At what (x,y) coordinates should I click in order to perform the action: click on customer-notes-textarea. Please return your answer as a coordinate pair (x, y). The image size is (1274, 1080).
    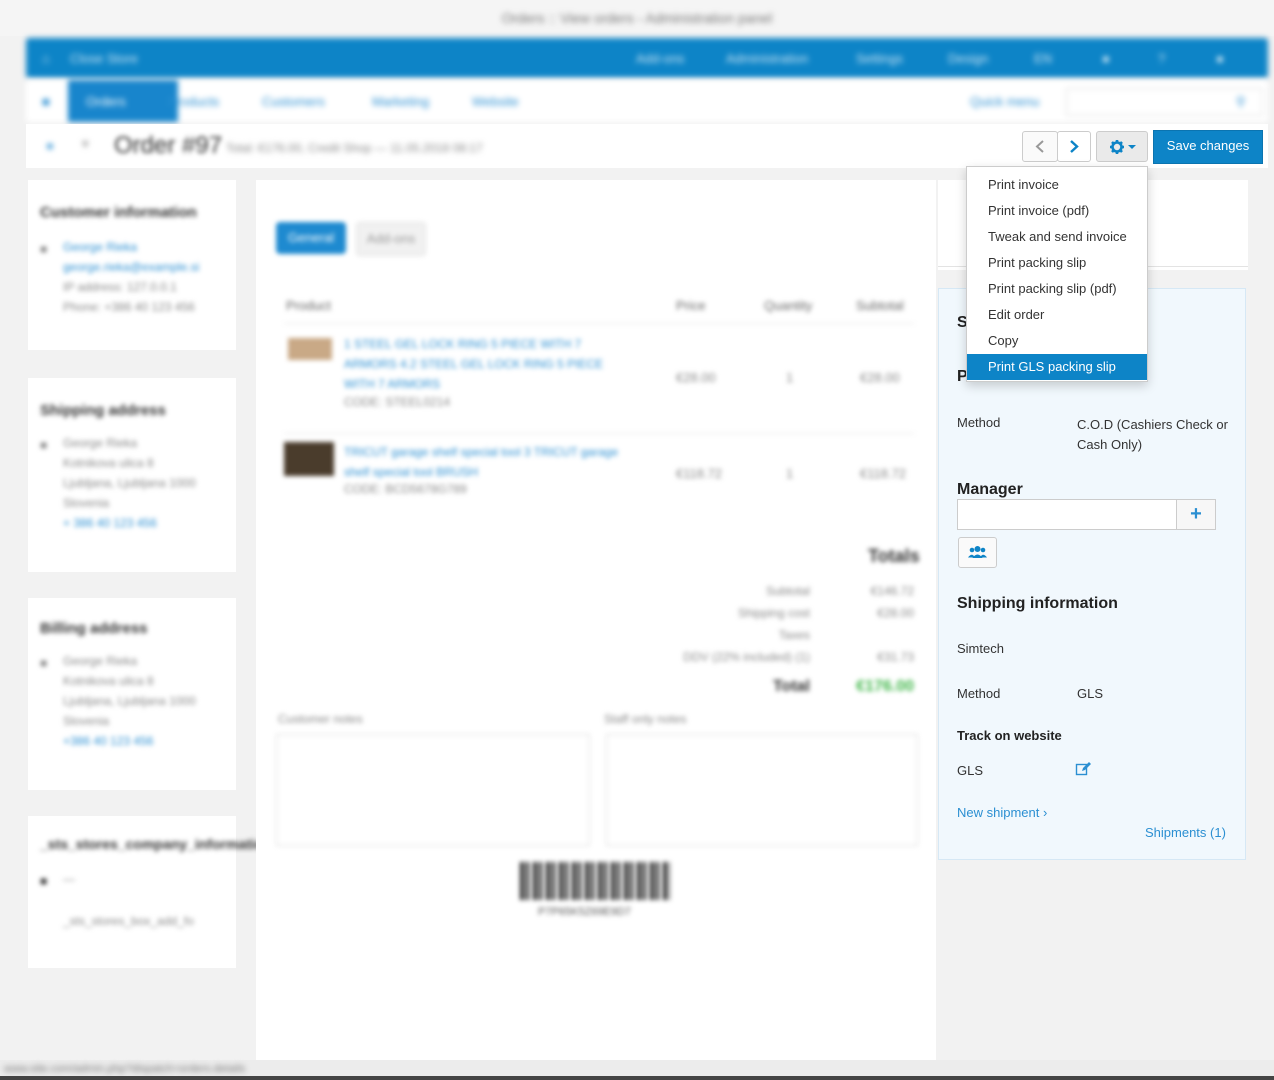
    Looking at the image, I should click on (433, 790).